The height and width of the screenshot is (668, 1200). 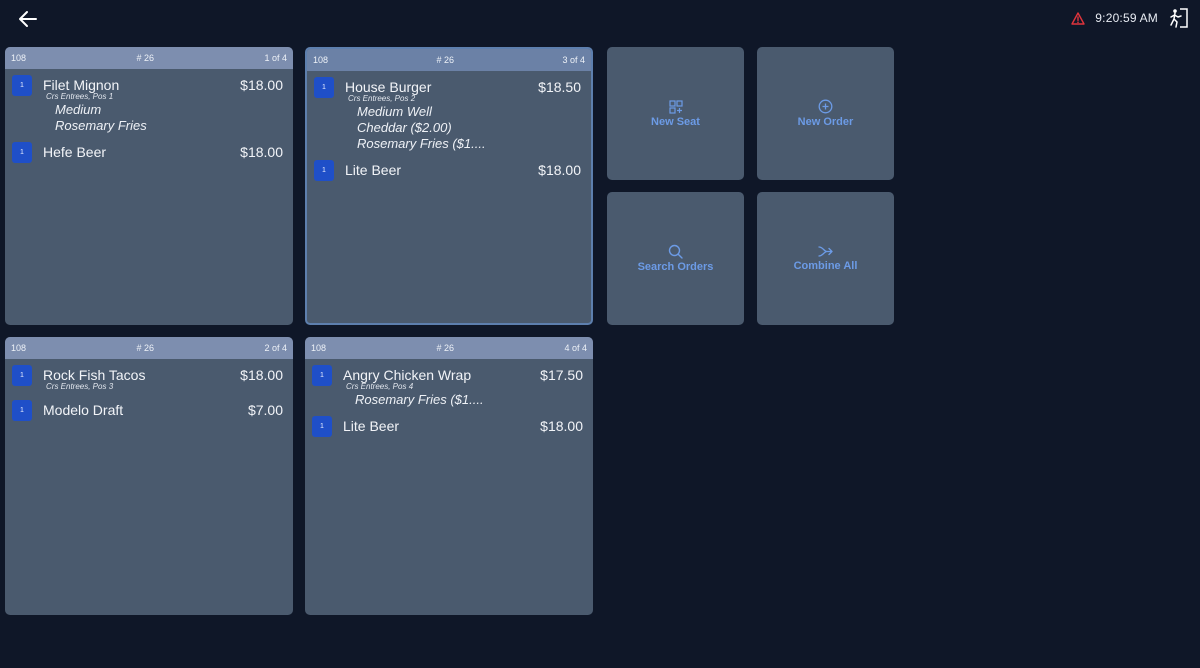 What do you see at coordinates (407, 375) in the screenshot?
I see `item-name: Angry Chicken Wrap` at bounding box center [407, 375].